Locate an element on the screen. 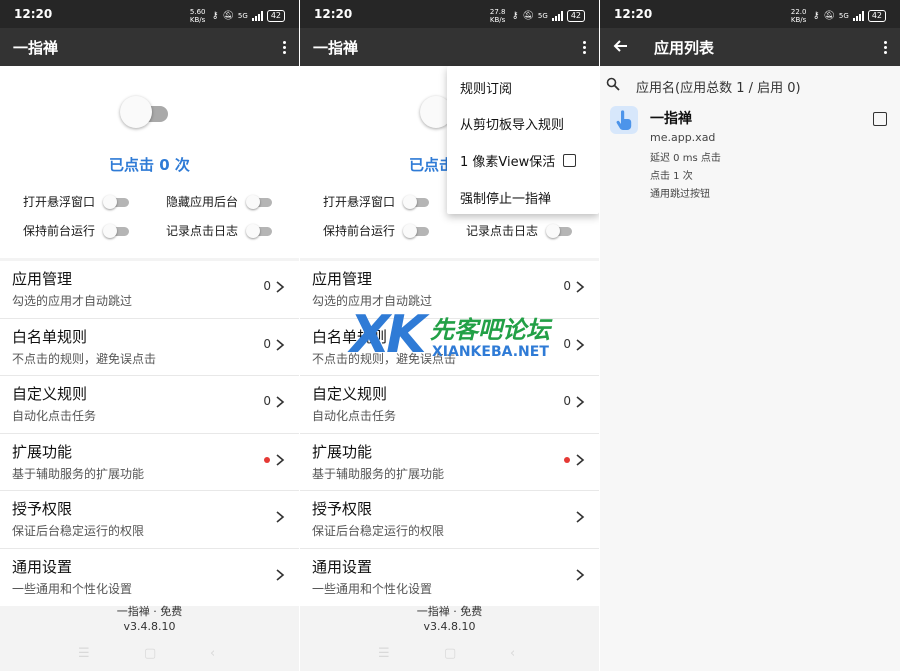 This screenshot has width=900, height=671. menu-item-import-clipboard: 从剪切板导入规则 is located at coordinates (512, 123).